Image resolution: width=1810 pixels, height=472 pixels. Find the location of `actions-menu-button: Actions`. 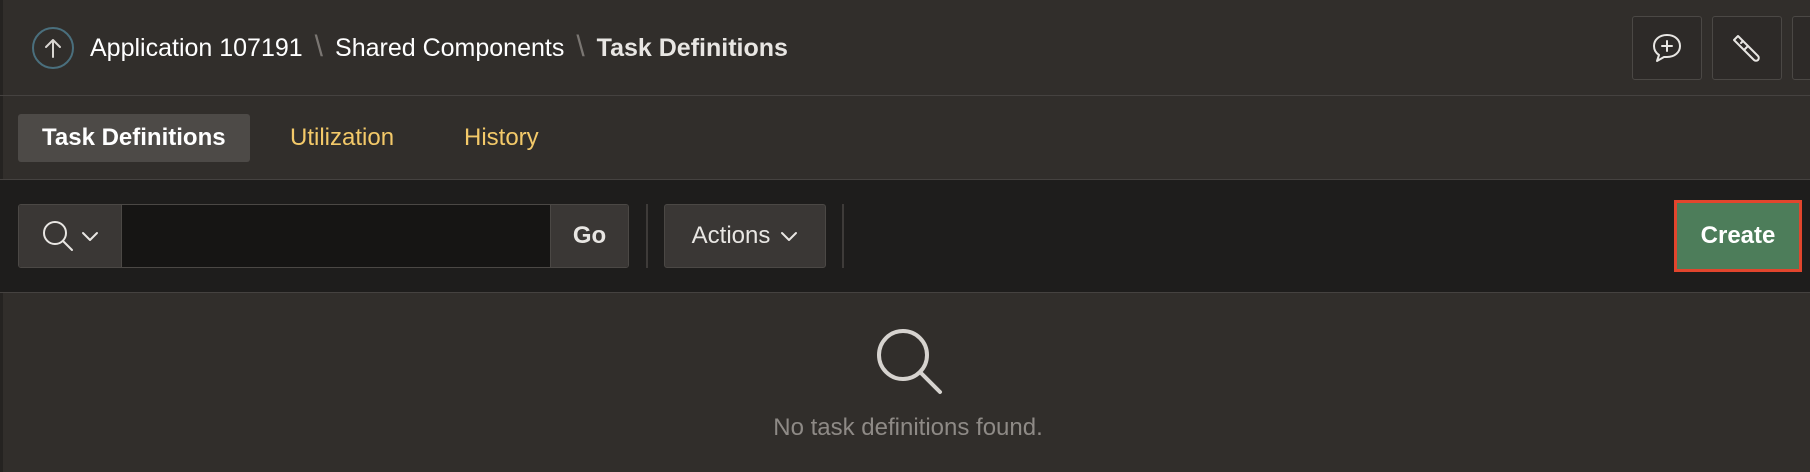

actions-menu-button: Actions is located at coordinates (745, 236).